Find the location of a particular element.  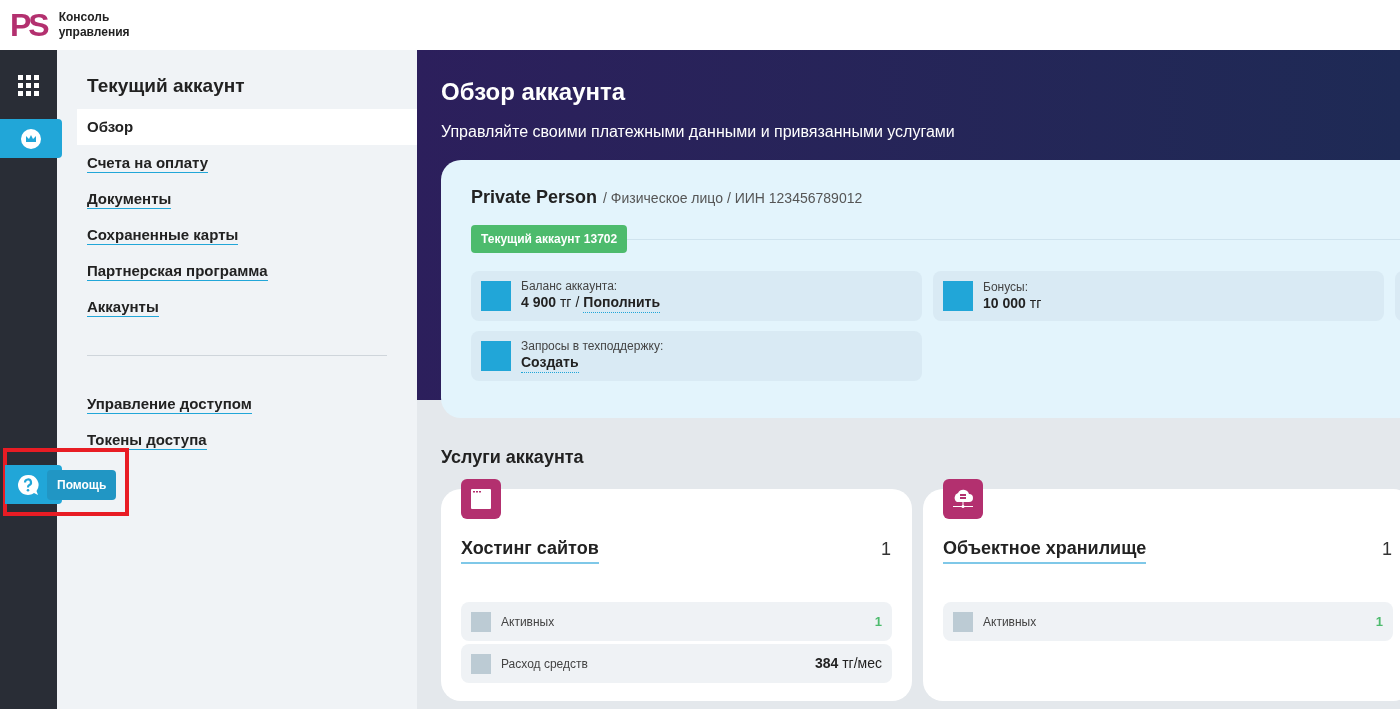

crown-icon is located at coordinates (31, 138).